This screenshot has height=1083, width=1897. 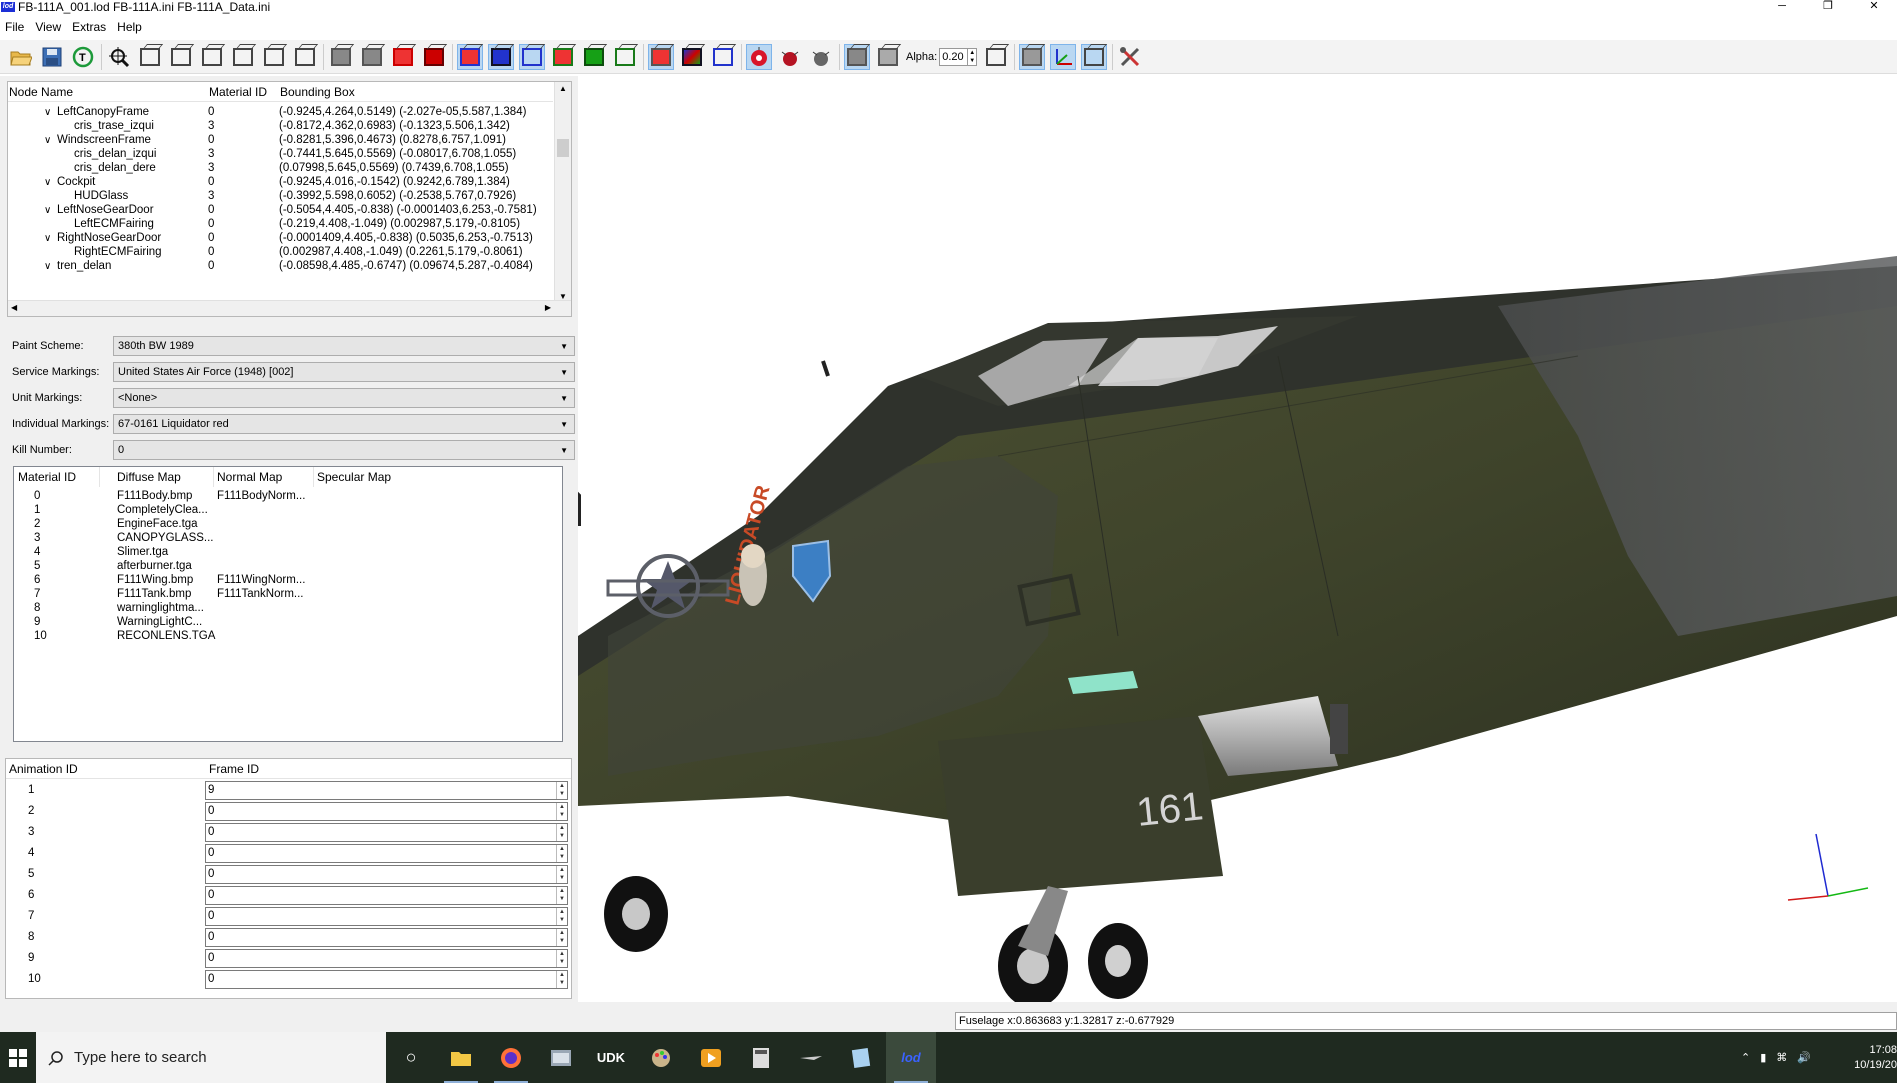 What do you see at coordinates (1857, 1058) in the screenshot?
I see `clock: 17:08 10/19/20` at bounding box center [1857, 1058].